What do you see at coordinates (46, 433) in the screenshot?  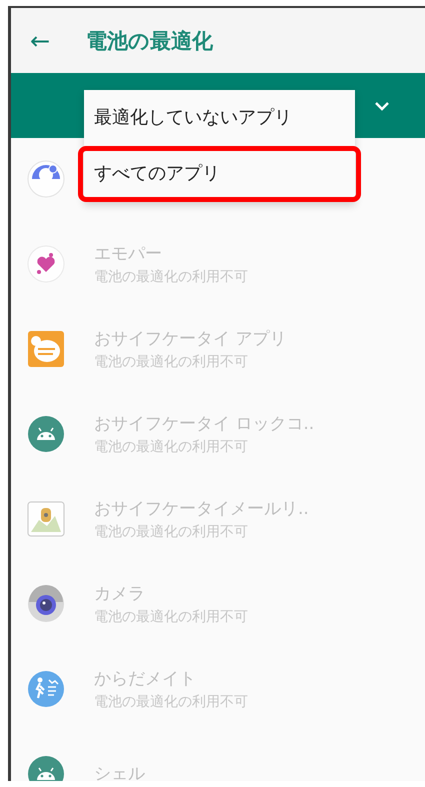 I see `app-android-robot-icon` at bounding box center [46, 433].